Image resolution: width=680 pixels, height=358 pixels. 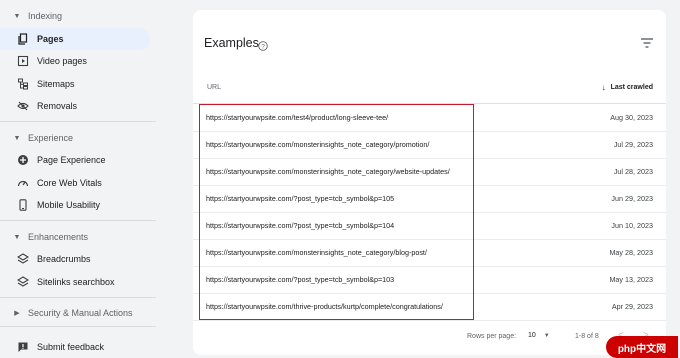 I want to click on section-header-label: Indexing, so click(x=45, y=16).